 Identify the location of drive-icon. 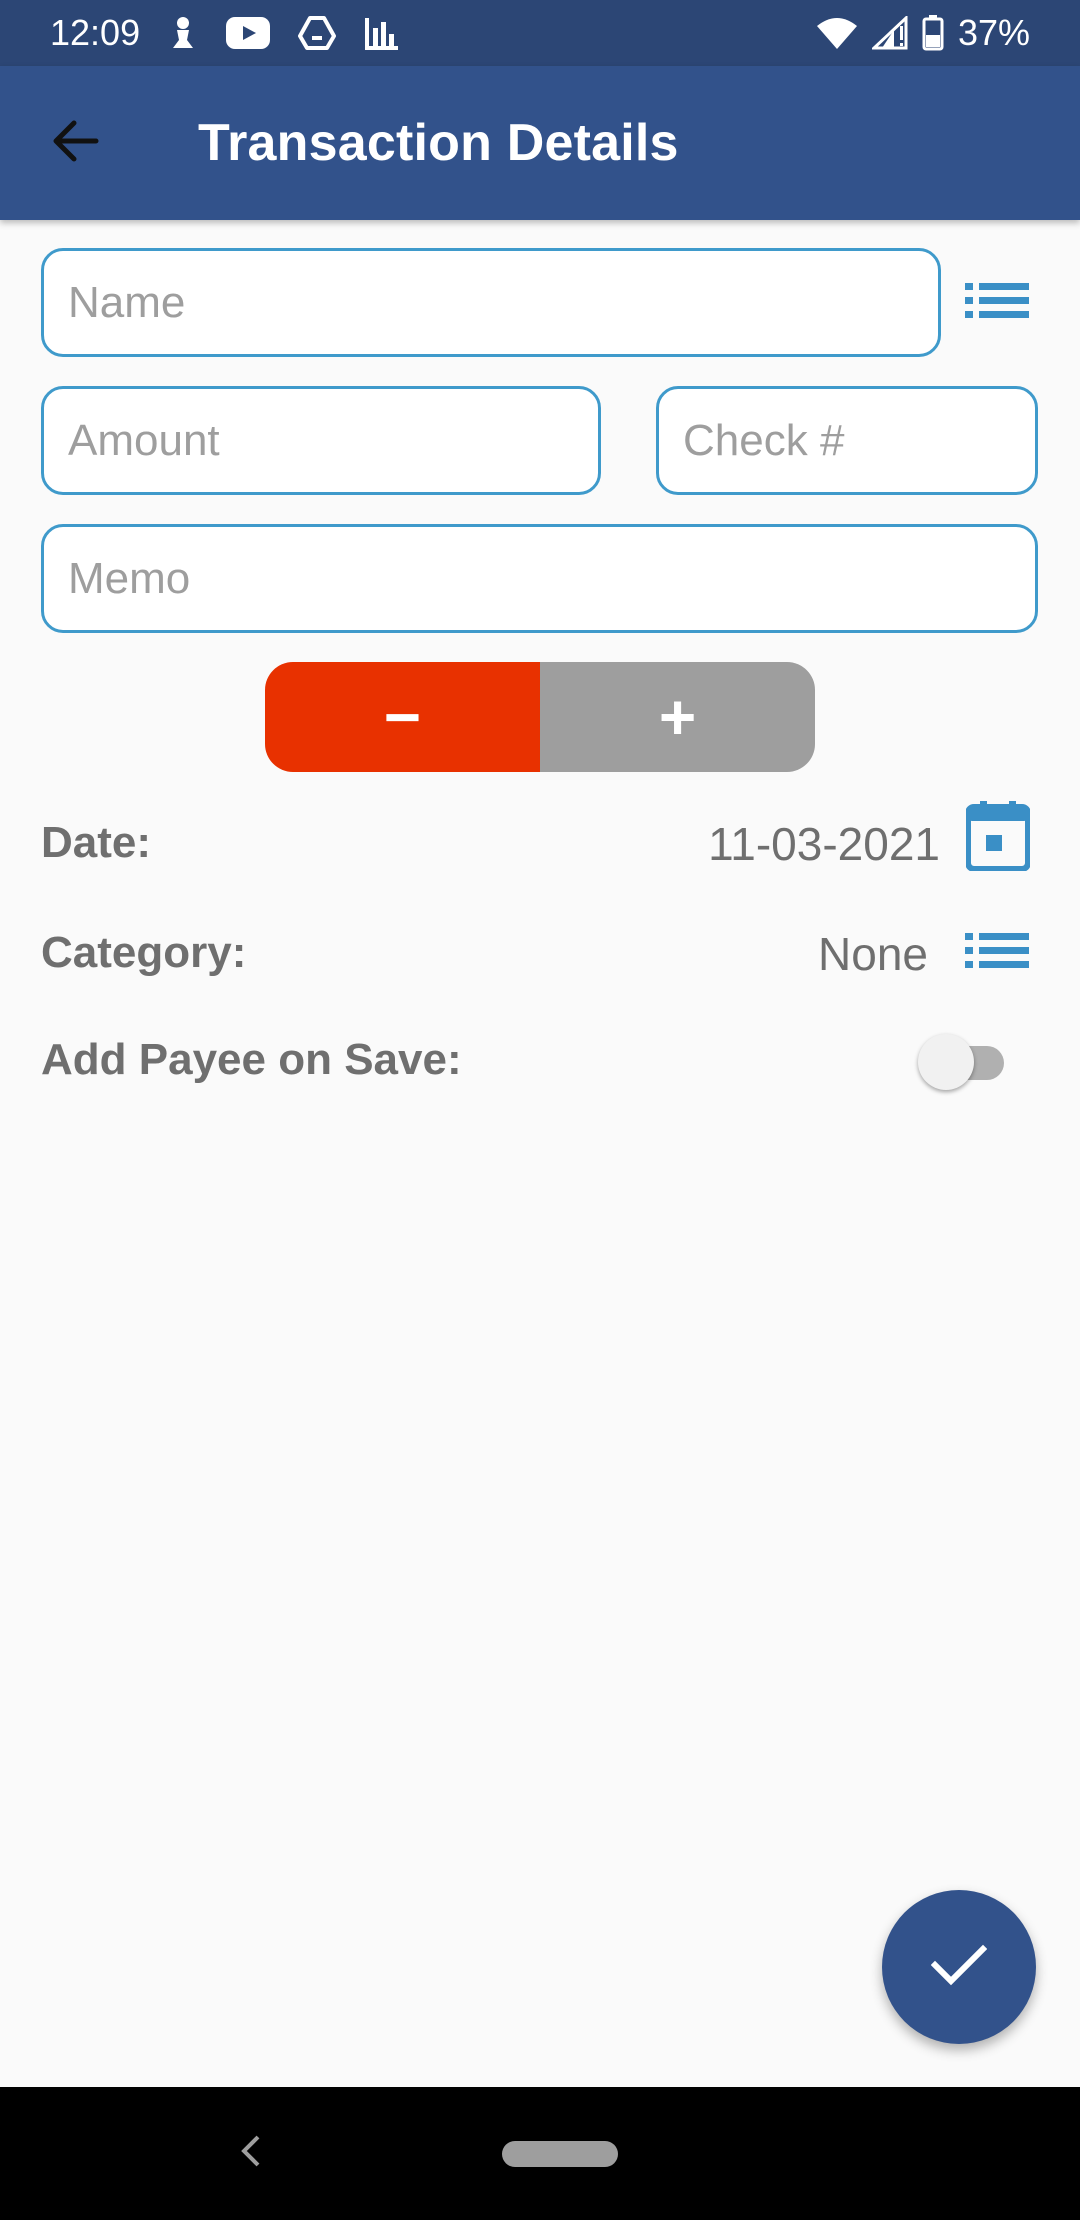
(317, 33).